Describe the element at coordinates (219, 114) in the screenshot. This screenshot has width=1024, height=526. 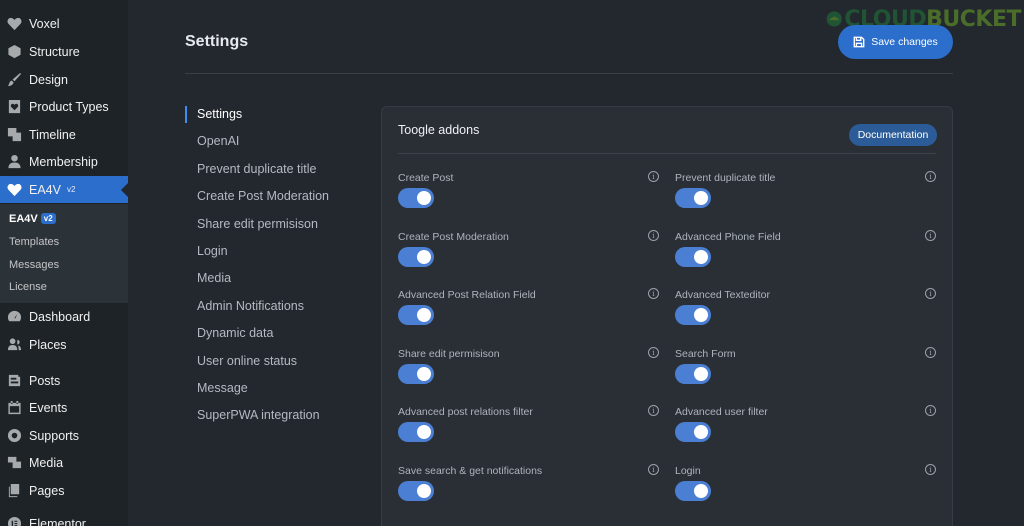
I see `nav-item-settings: Settings` at that location.